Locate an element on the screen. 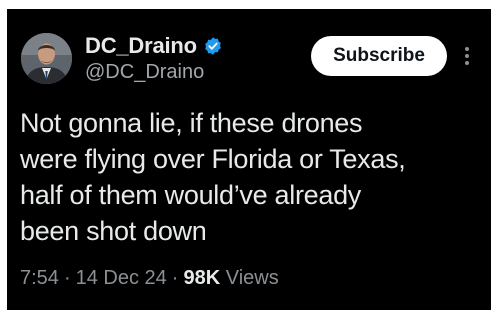  author-name-row: DC_Draino is located at coordinates (154, 46).